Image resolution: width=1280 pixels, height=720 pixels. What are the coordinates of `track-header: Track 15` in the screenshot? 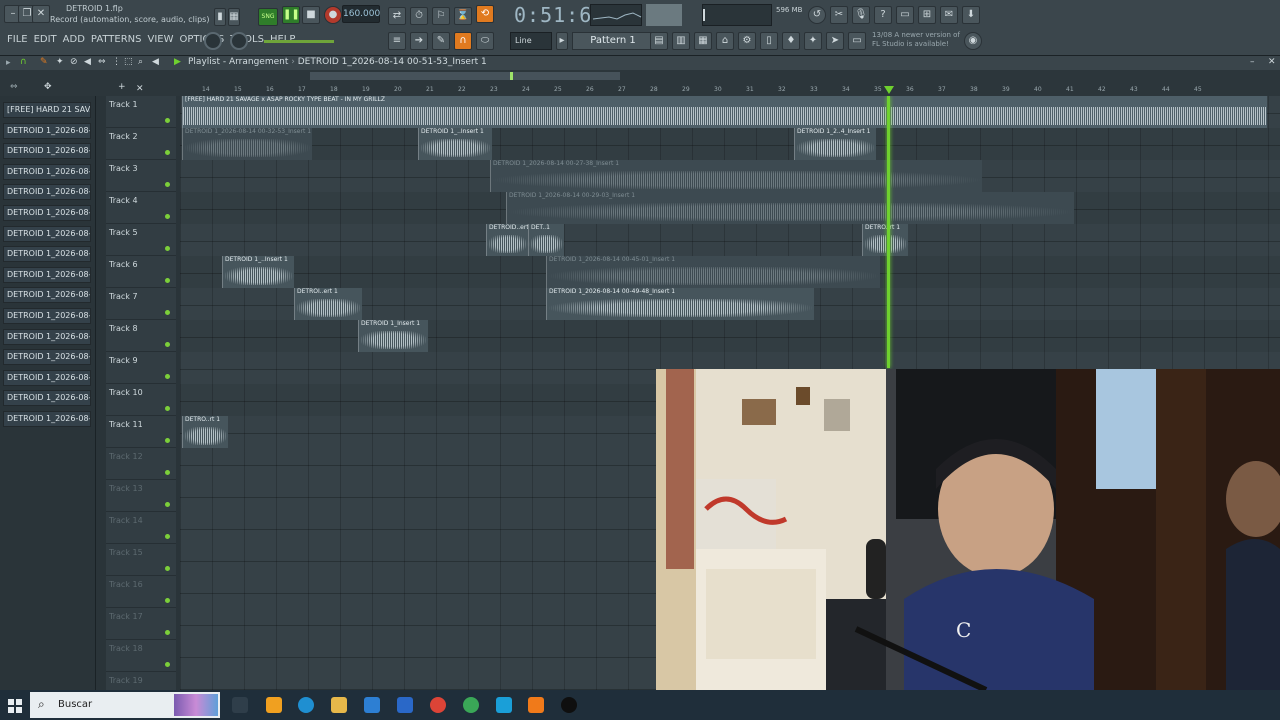 It's located at (141, 560).